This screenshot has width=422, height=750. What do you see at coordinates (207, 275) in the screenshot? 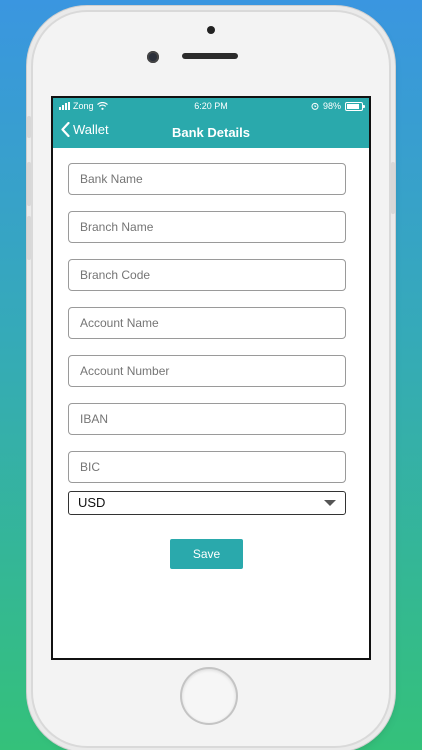
I see `branch-code-input` at bounding box center [207, 275].